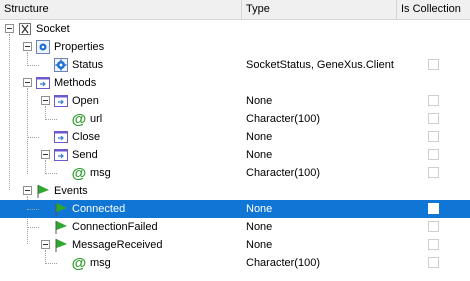  Describe the element at coordinates (121, 9) in the screenshot. I see `column-header-structure: Structure` at that location.